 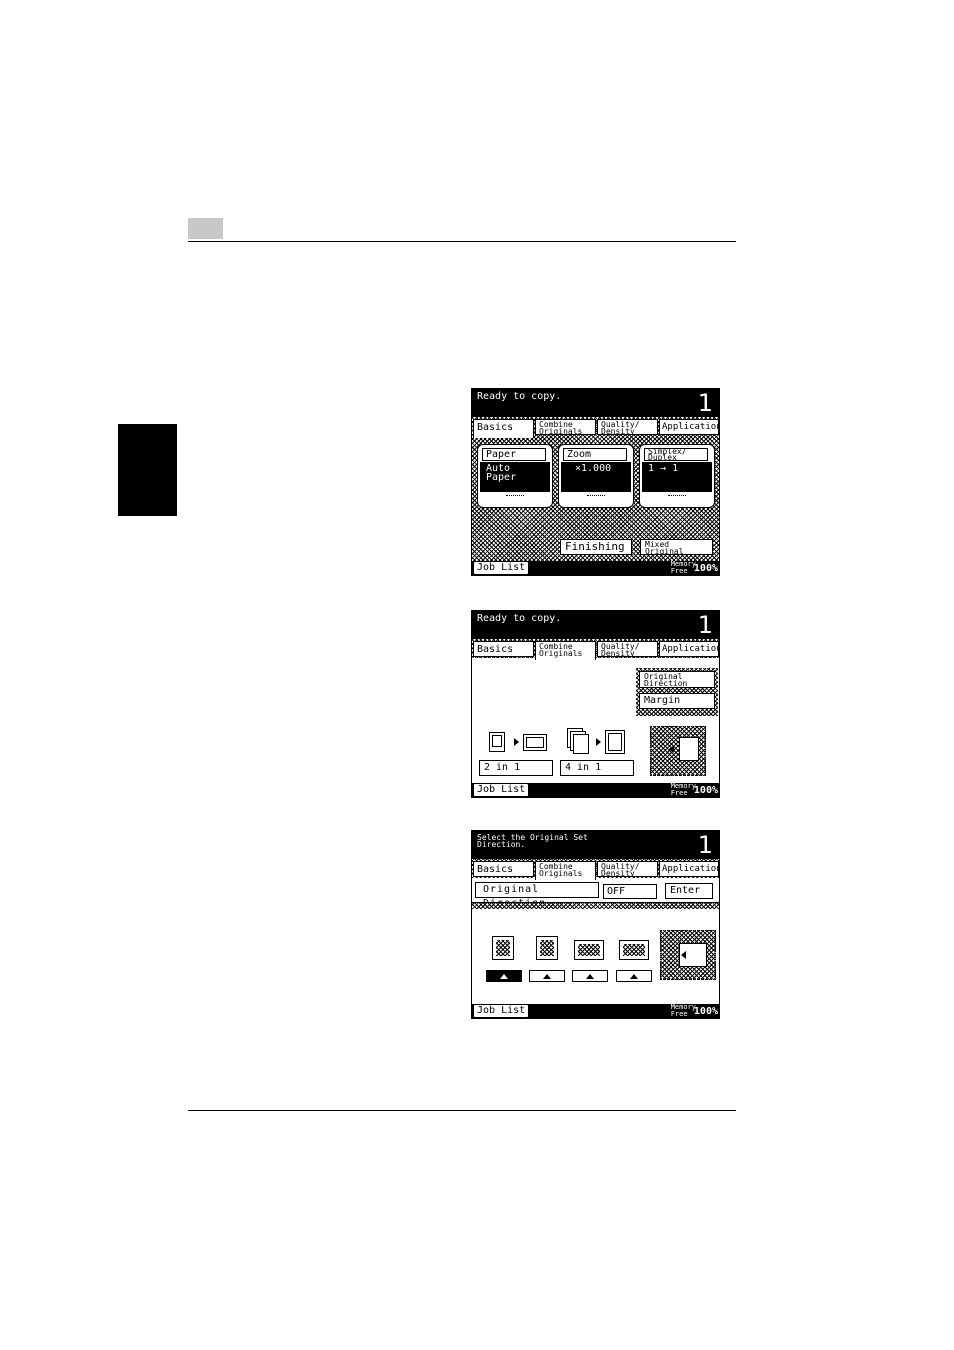 What do you see at coordinates (689, 749) in the screenshot?
I see `preview-page-icon` at bounding box center [689, 749].